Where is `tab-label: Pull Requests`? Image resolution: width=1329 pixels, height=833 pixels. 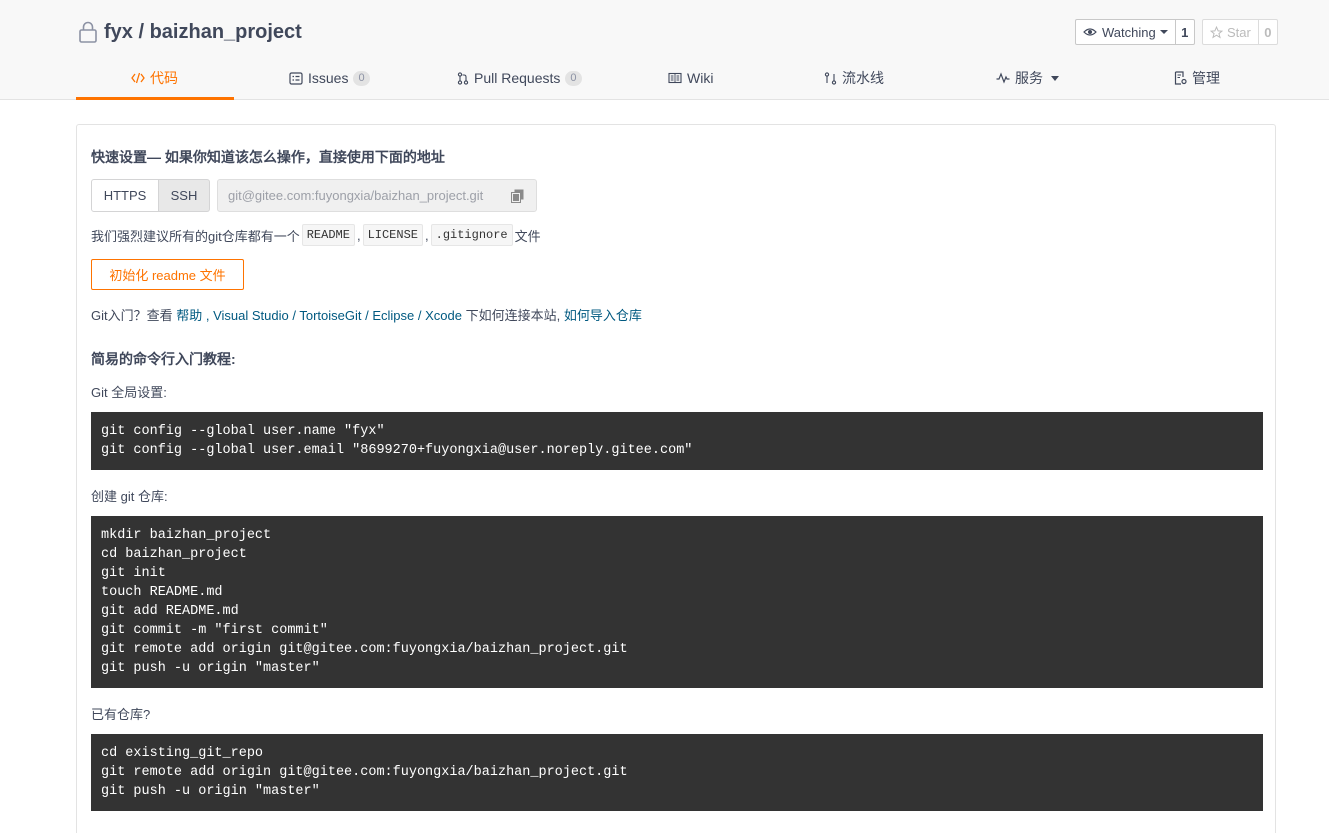
tab-label: Pull Requests is located at coordinates (517, 78).